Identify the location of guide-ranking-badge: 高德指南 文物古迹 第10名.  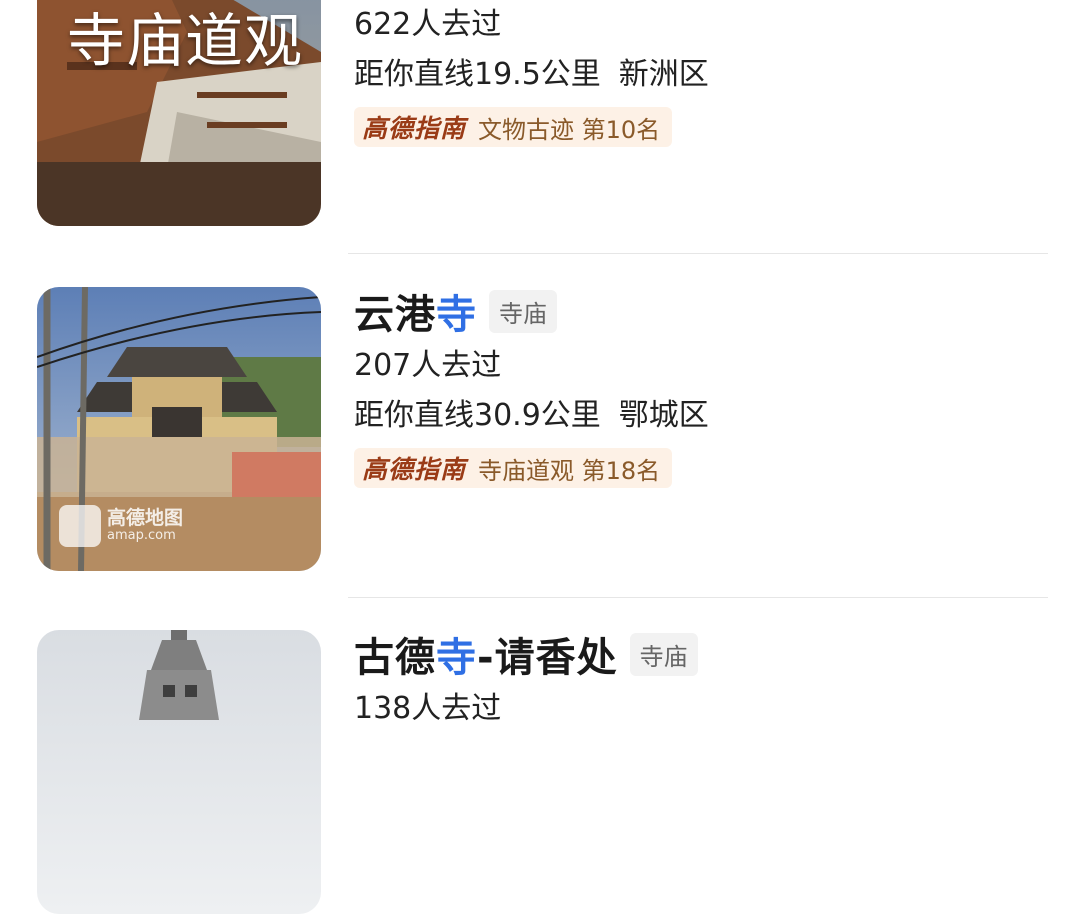
(513, 127).